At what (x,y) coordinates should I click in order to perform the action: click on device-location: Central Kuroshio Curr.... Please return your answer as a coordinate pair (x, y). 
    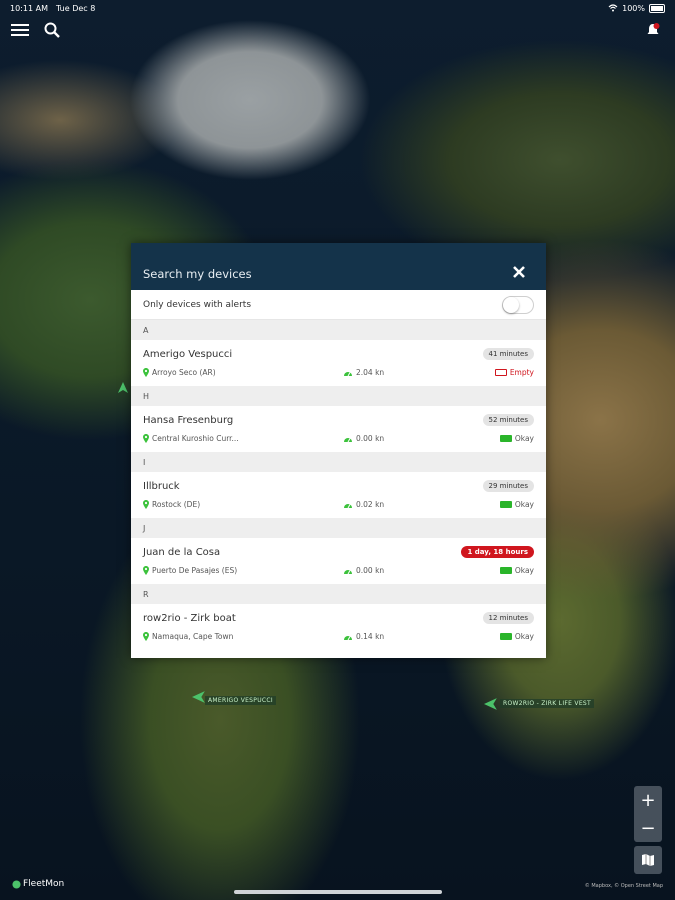
    Looking at the image, I should click on (191, 438).